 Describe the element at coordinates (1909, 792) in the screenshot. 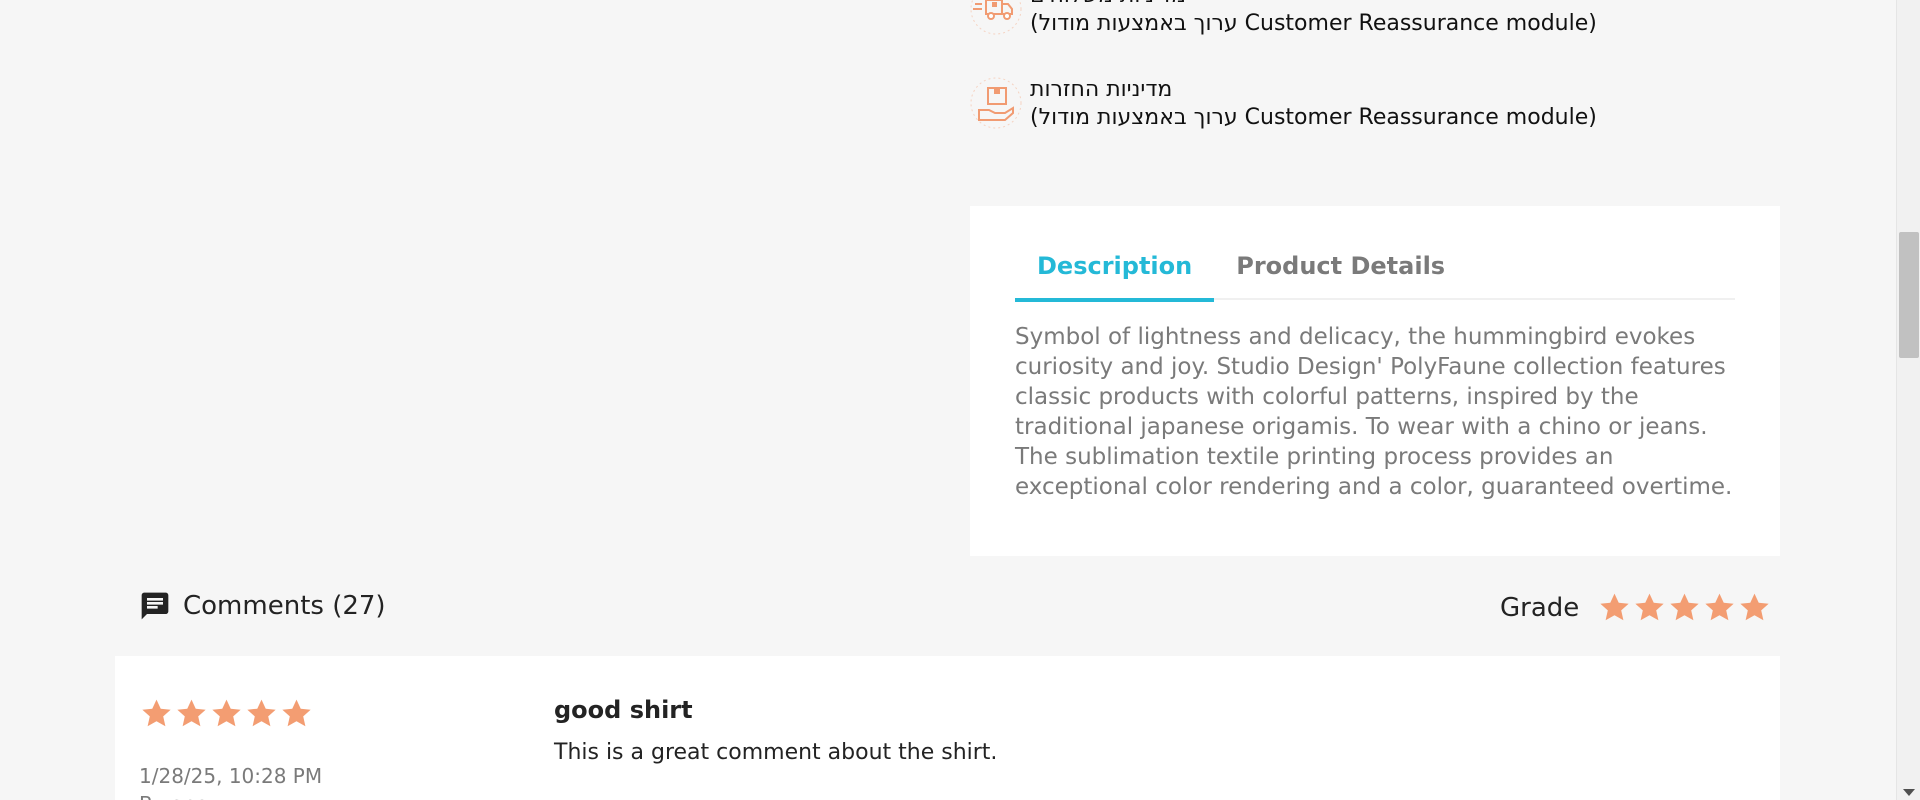

I see `scroll-down-arrow-icon` at that location.